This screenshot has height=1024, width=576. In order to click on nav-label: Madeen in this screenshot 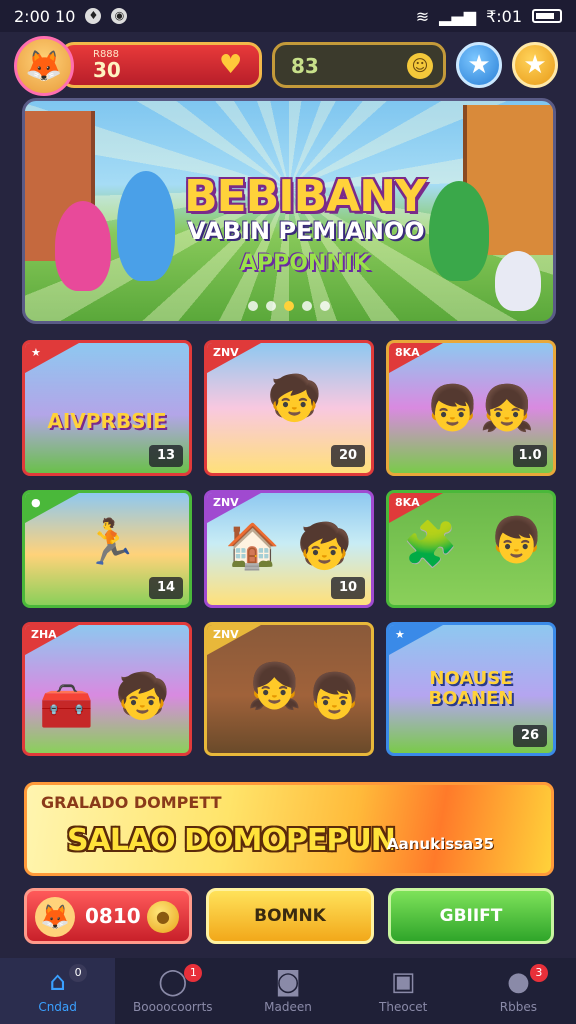, I will do `click(288, 1007)`.